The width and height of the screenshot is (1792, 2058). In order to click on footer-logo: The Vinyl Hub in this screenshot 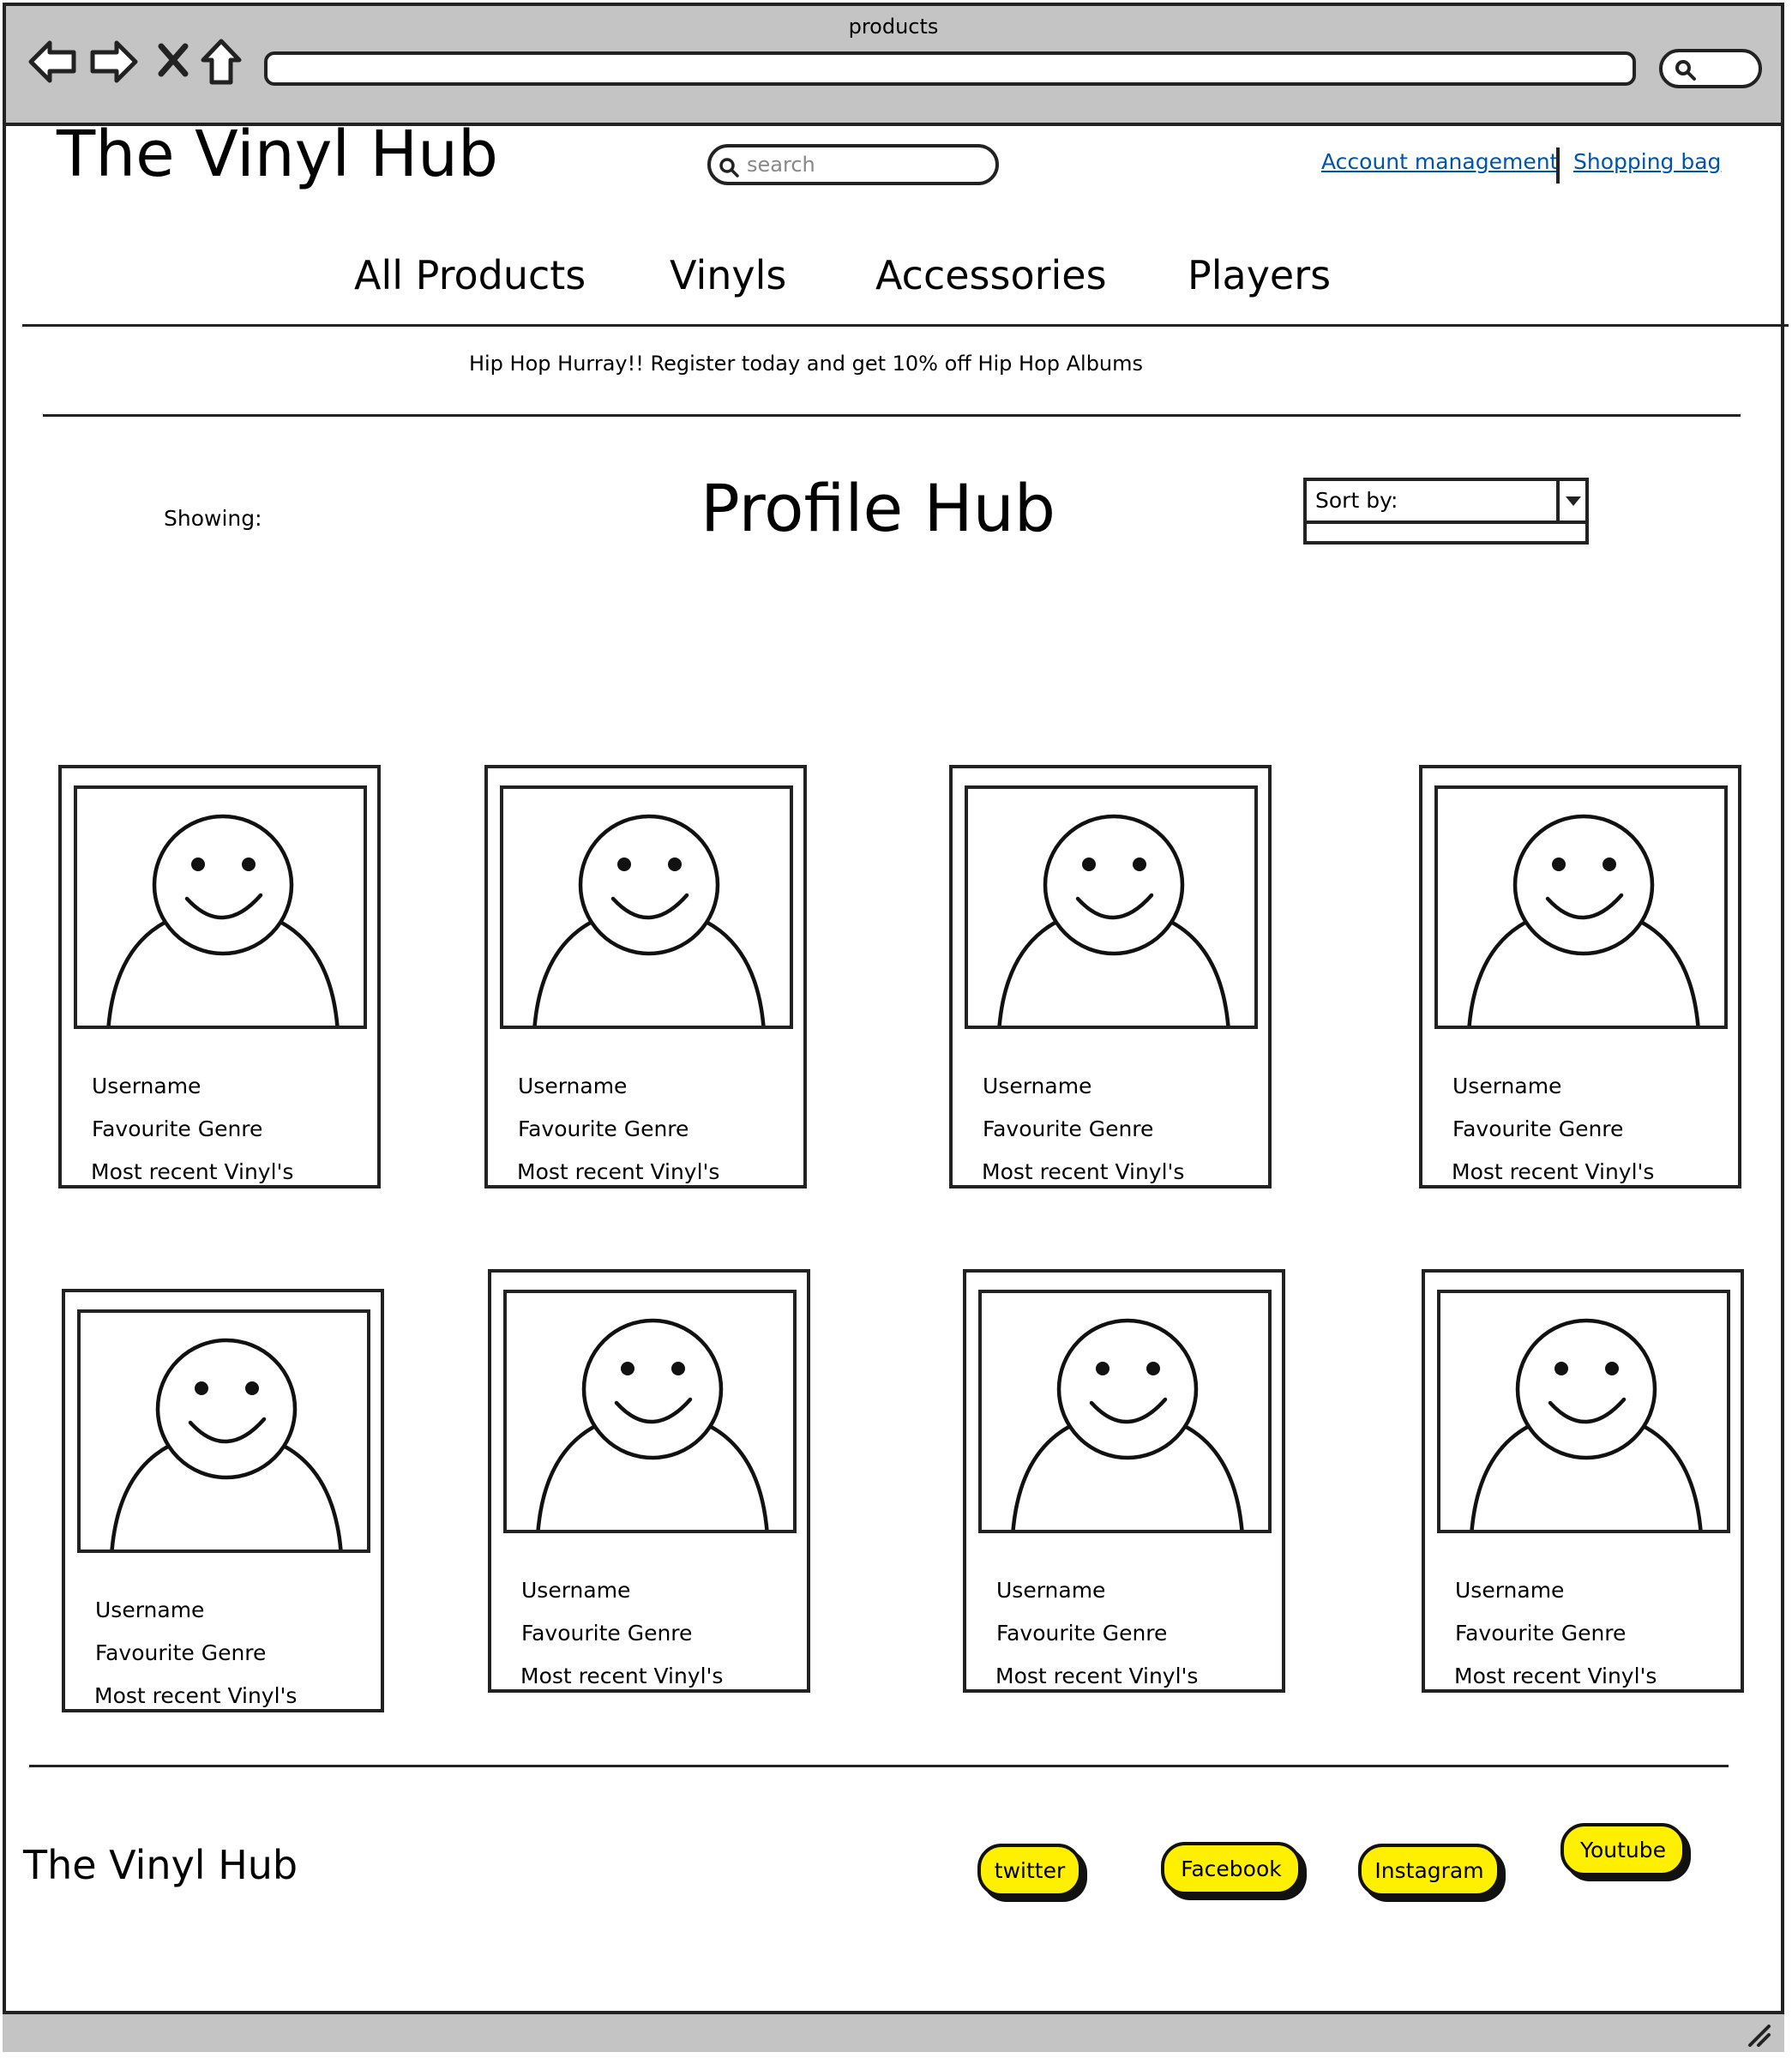, I will do `click(160, 1865)`.